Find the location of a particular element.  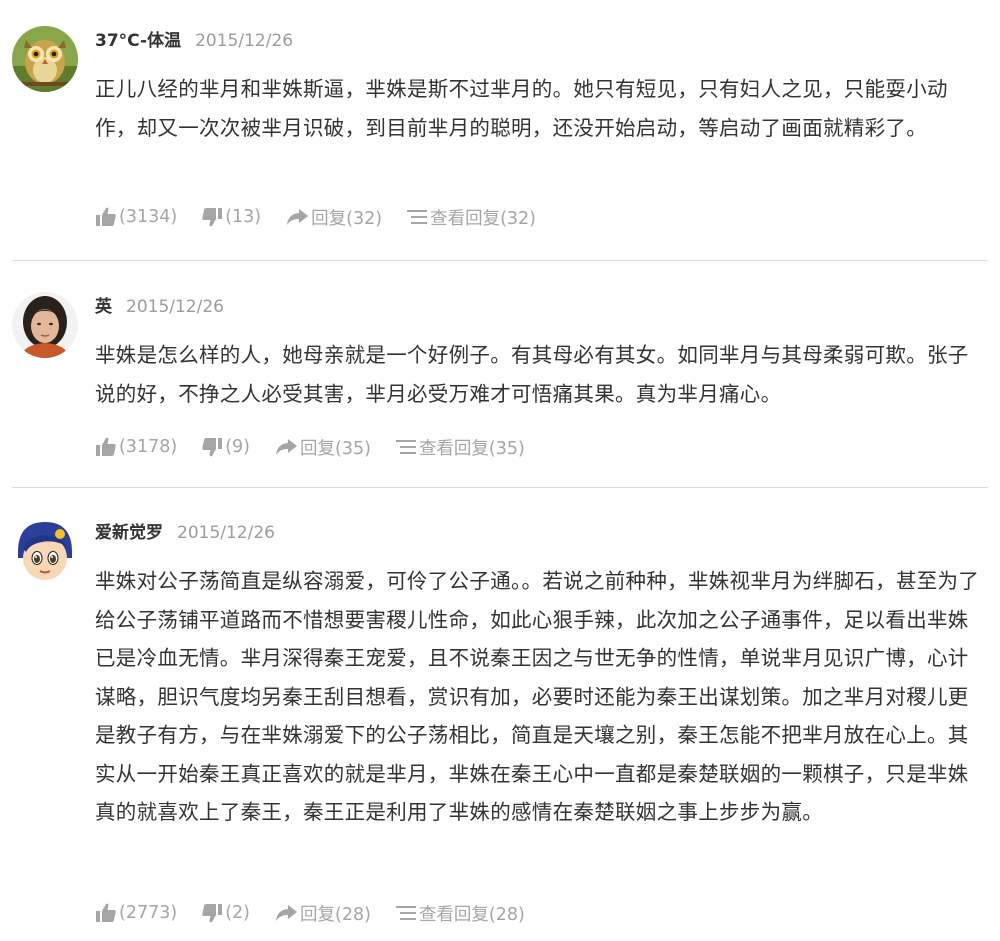

view-replies-label: 查看回复(28) is located at coordinates (471, 914).